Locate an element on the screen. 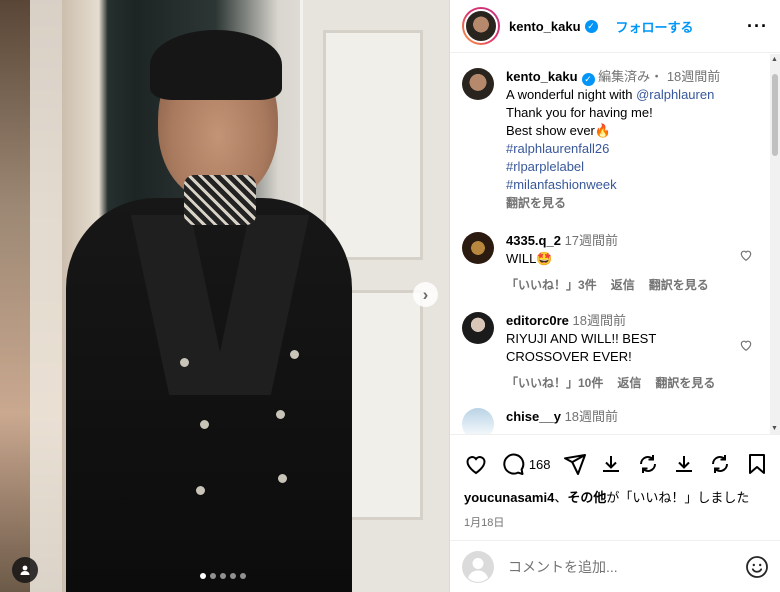 The height and width of the screenshot is (592, 780). story-ring is located at coordinates (481, 26).